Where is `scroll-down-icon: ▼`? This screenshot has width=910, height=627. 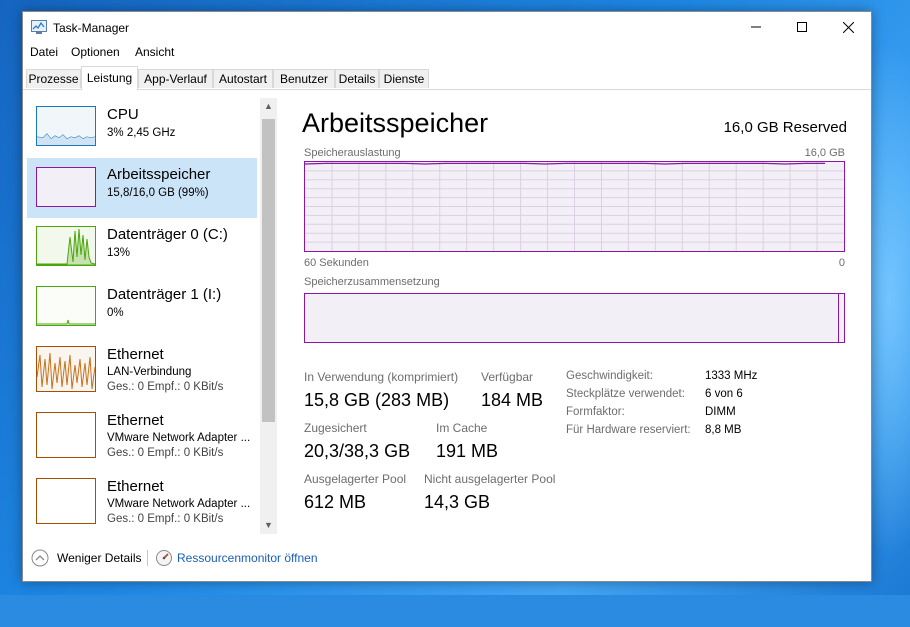 scroll-down-icon: ▼ is located at coordinates (268, 525).